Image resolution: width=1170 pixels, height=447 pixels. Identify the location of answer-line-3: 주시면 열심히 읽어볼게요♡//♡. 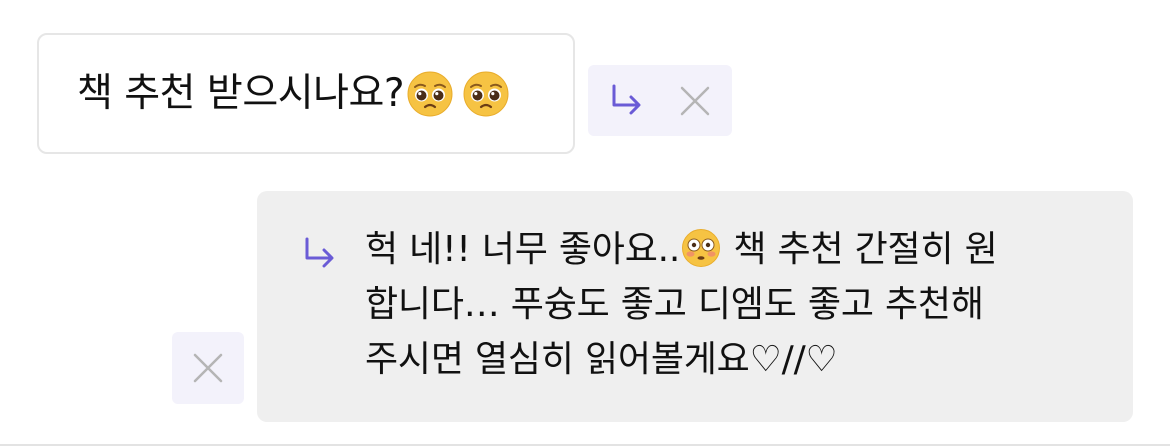
(601, 359).